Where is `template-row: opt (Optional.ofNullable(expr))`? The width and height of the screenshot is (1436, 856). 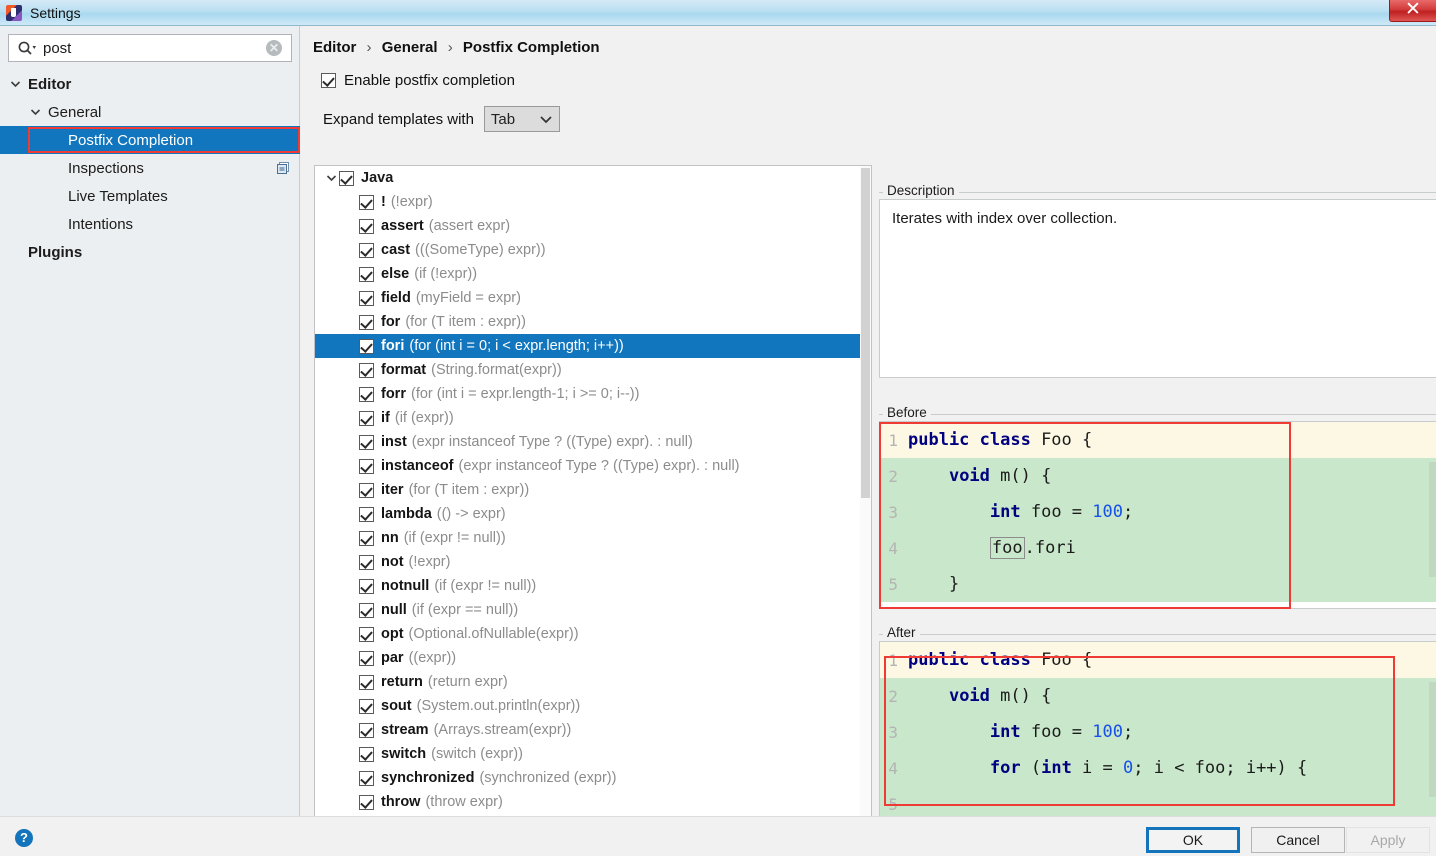 template-row: opt (Optional.ofNullable(expr)) is located at coordinates (593, 634).